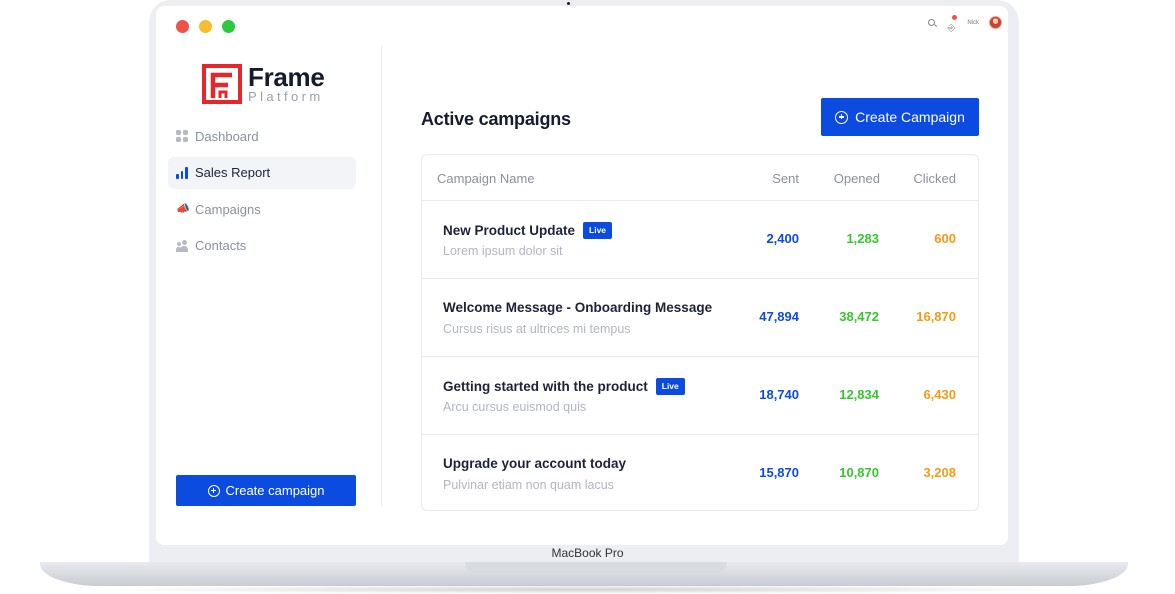 The image size is (1175, 594). I want to click on campaign-name: New Product Update, so click(509, 230).